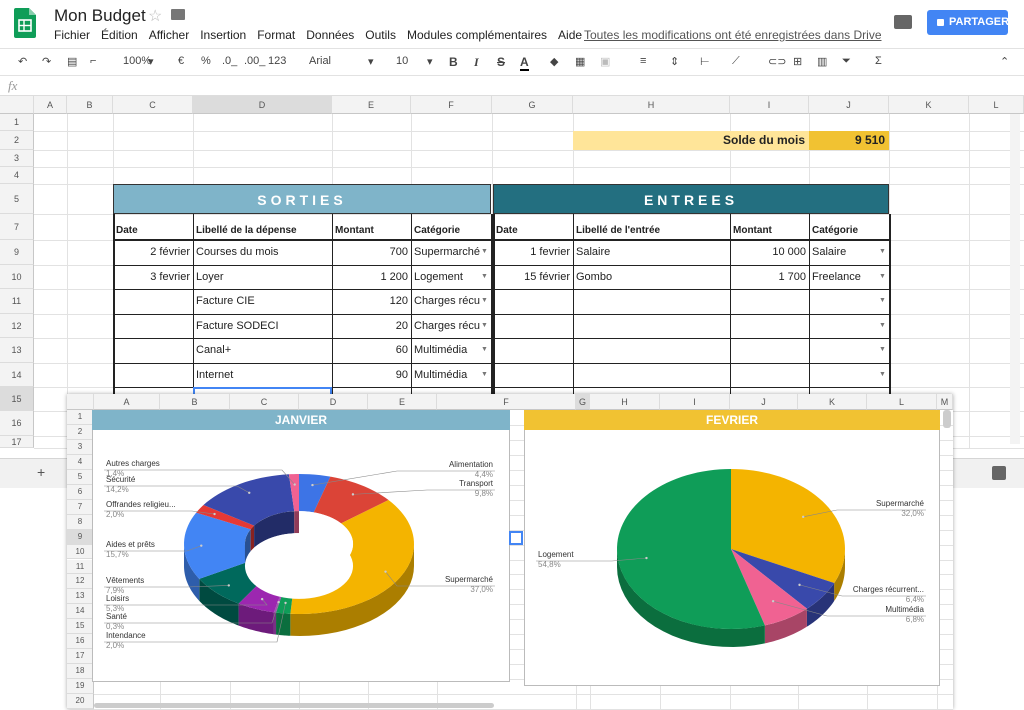 This screenshot has width=1024, height=710. I want to click on entrees-cell: Freelance, so click(849, 277).